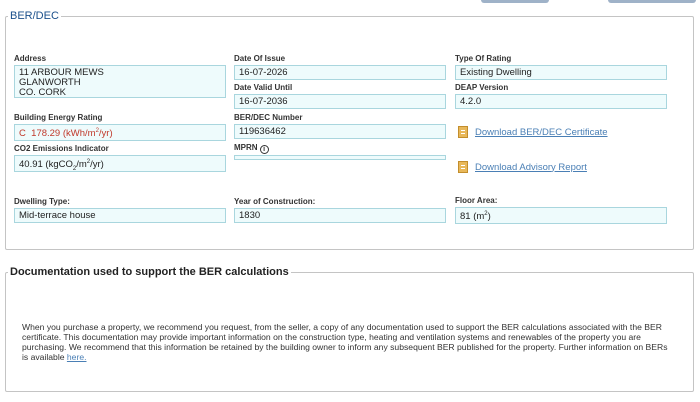  What do you see at coordinates (120, 81) in the screenshot?
I see `address-value: 11 ARBOUR MEWS GLANWORTH CO. CORK` at bounding box center [120, 81].